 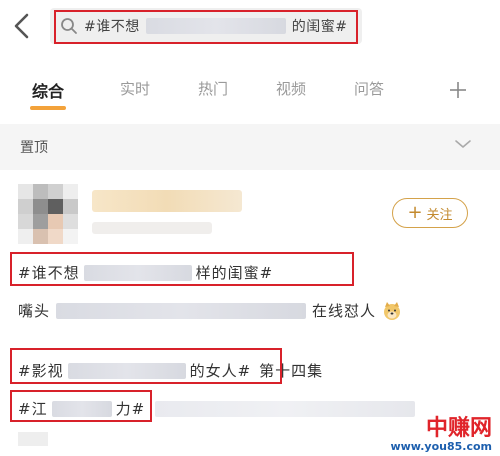 I want to click on tab-realtime: 实时, so click(x=135, y=88).